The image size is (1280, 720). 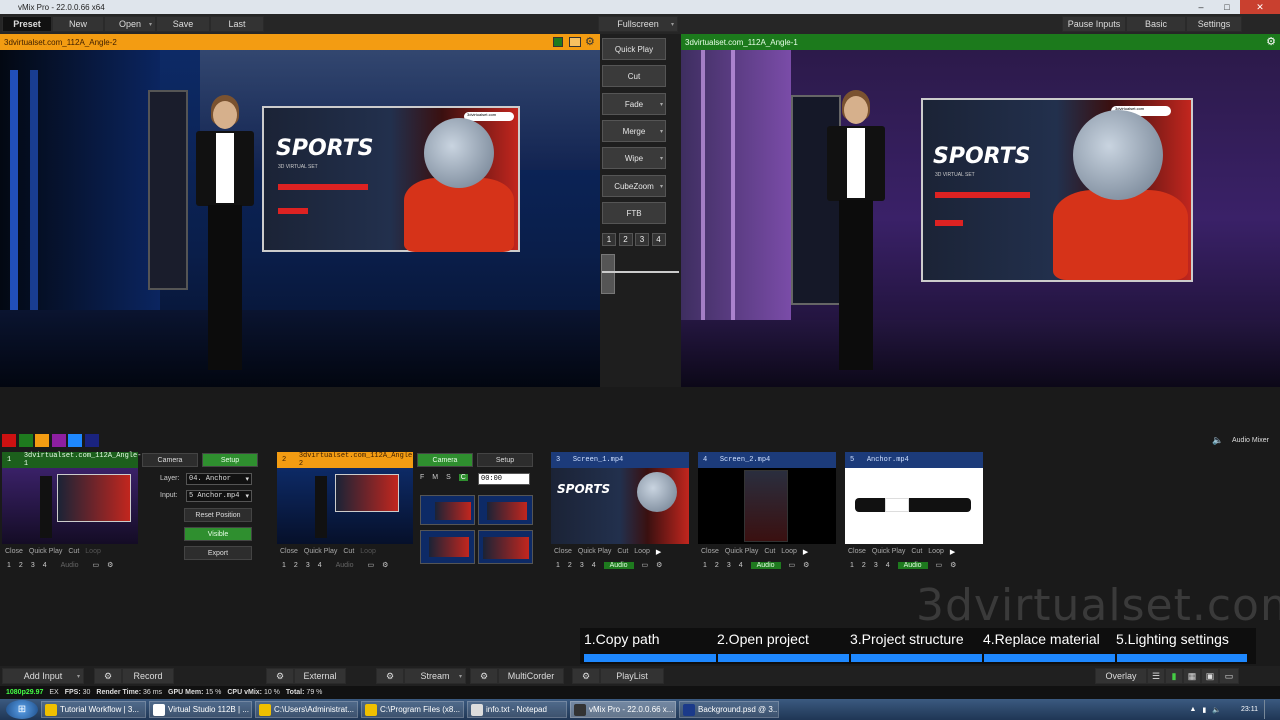 I want to click on input3-quickplay: Quick Play, so click(x=594, y=552).